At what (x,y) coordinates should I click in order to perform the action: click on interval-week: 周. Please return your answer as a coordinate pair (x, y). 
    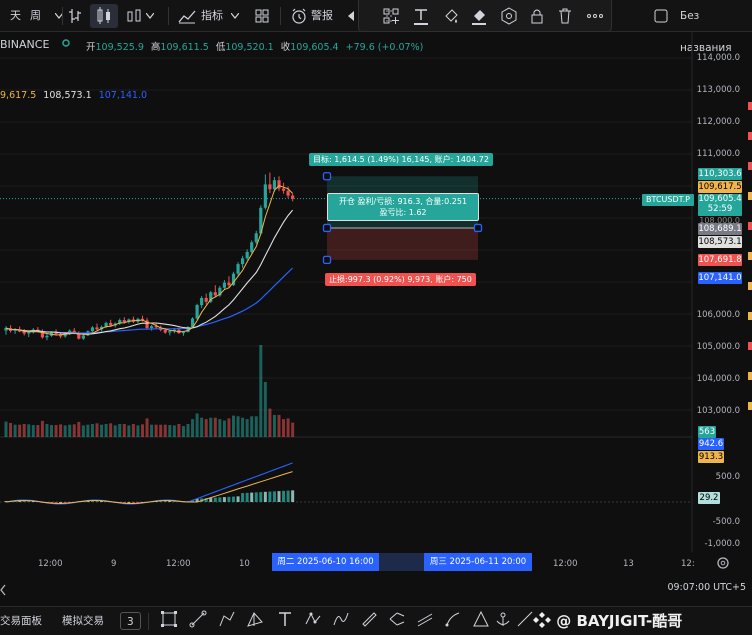
    Looking at the image, I should click on (35, 16).